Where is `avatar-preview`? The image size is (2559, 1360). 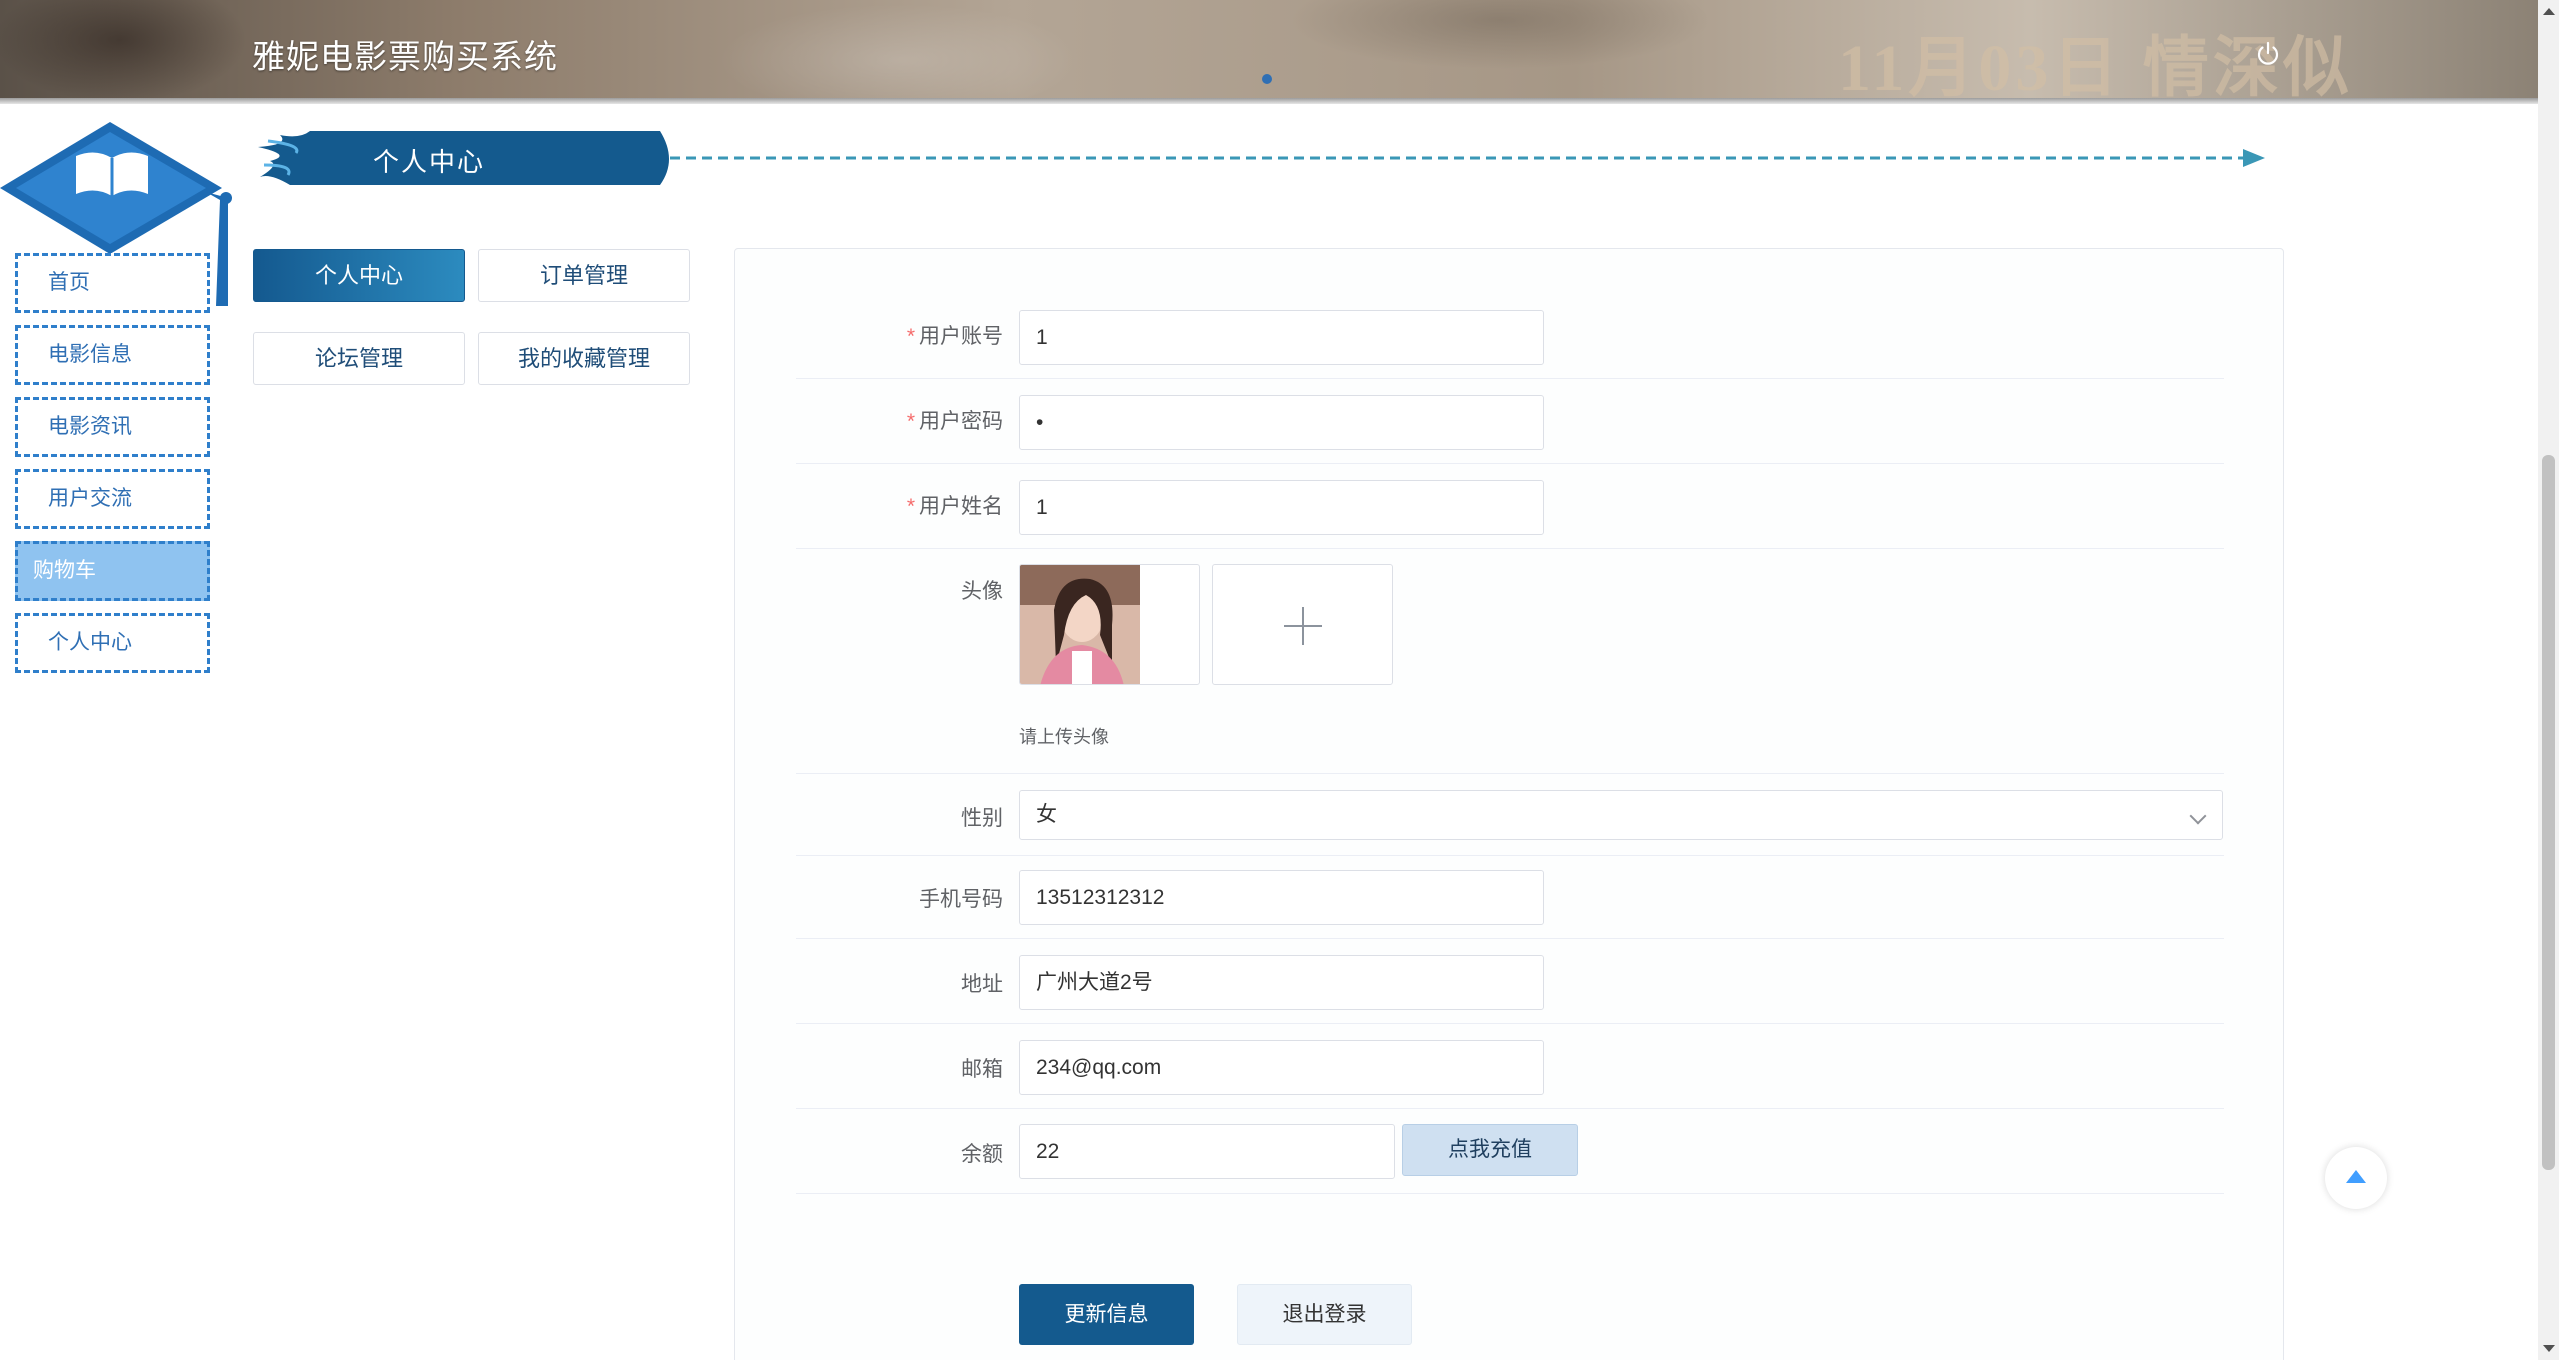 avatar-preview is located at coordinates (1109, 624).